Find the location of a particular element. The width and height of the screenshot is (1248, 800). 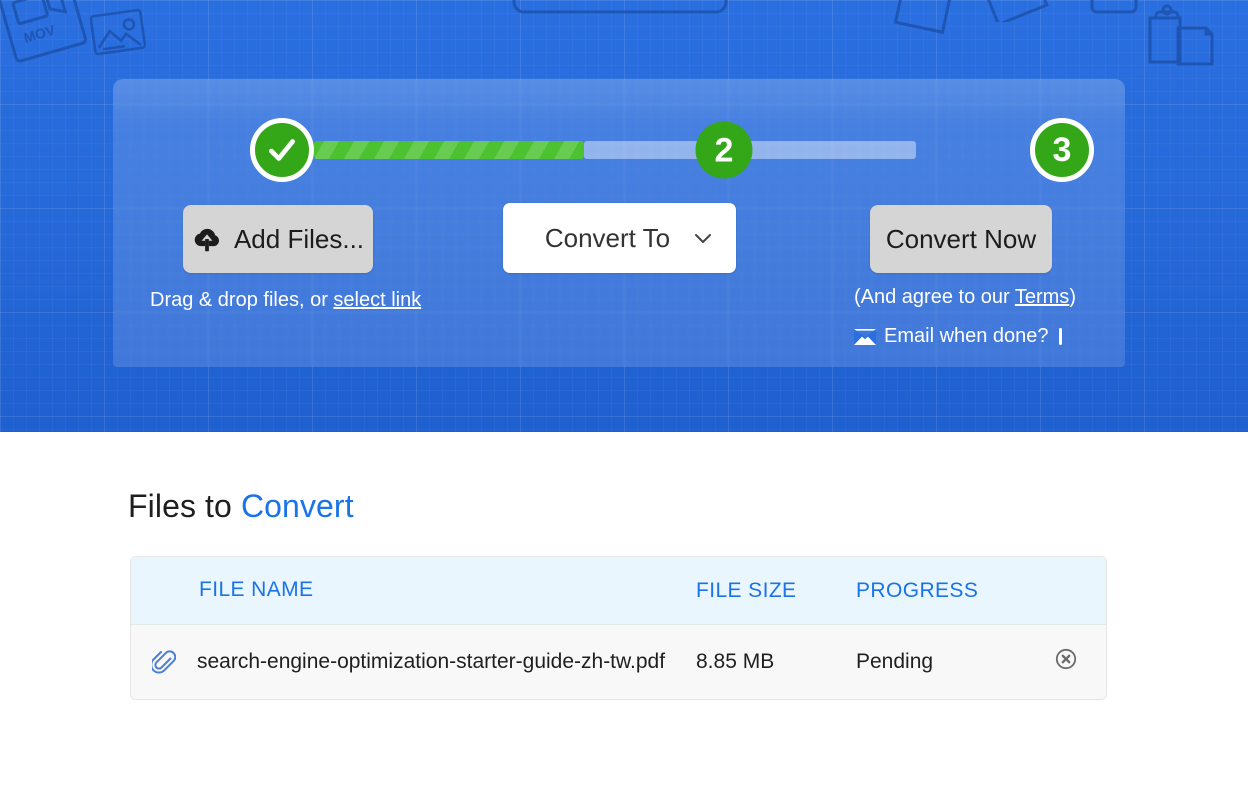

remove-file-button is located at coordinates (1066, 659).